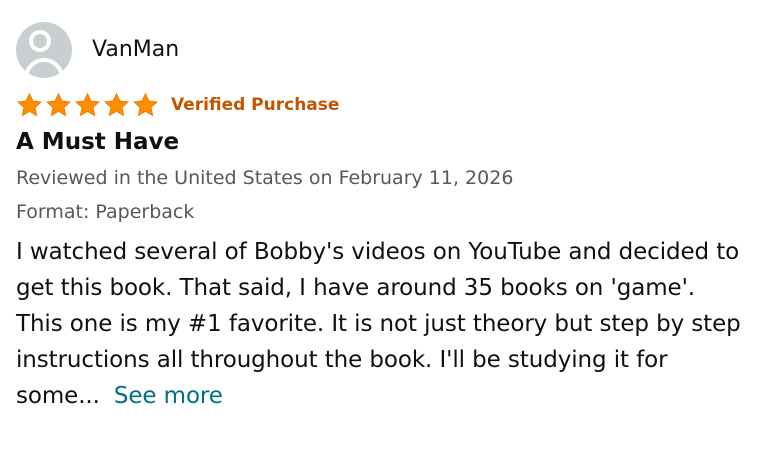 Image resolution: width=758 pixels, height=450 pixels. Describe the element at coordinates (40, 41) in the screenshot. I see `avatar-head` at that location.